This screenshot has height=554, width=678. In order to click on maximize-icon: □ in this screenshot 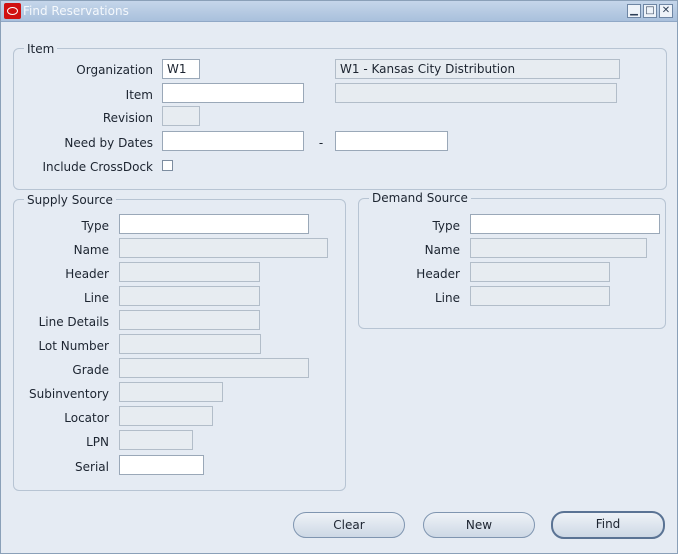, I will do `click(650, 11)`.